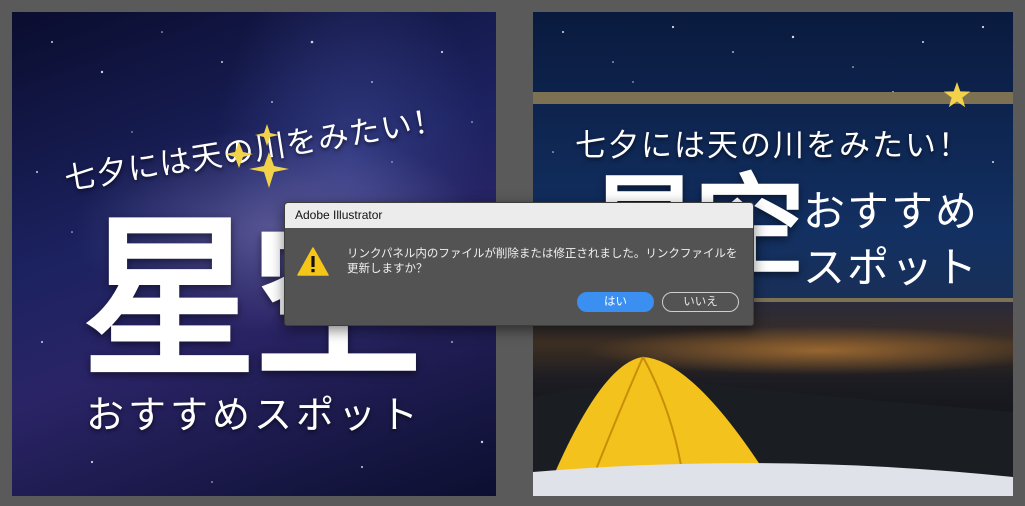 This screenshot has height=506, width=1025. What do you see at coordinates (891, 267) in the screenshot?
I see `right-title-line2: スポット` at bounding box center [891, 267].